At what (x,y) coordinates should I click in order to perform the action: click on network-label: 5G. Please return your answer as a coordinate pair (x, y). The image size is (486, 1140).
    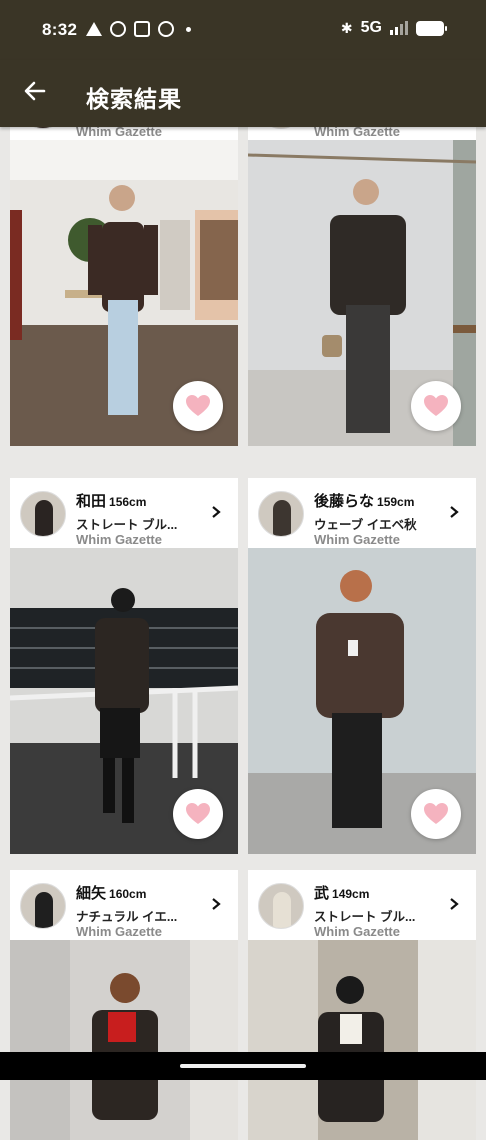
    Looking at the image, I should click on (371, 27).